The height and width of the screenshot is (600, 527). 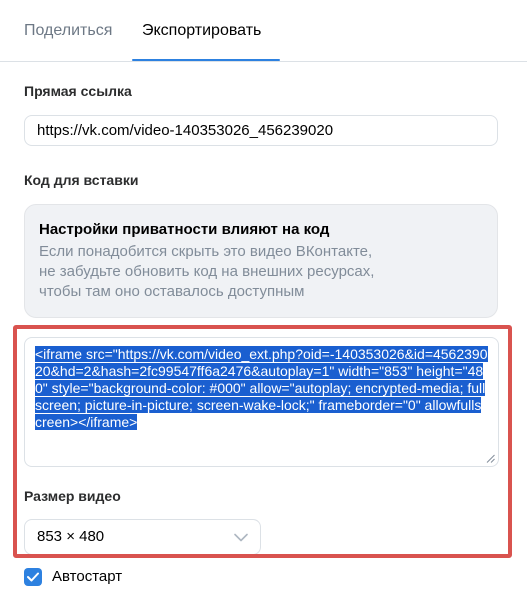 What do you see at coordinates (172, 291) in the screenshot?
I see `privacy-notice-text: чтобы там оно оставалось доступным` at bounding box center [172, 291].